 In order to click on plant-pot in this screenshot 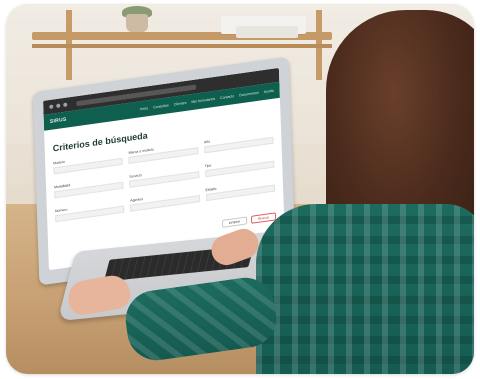, I will do `click(137, 23)`.